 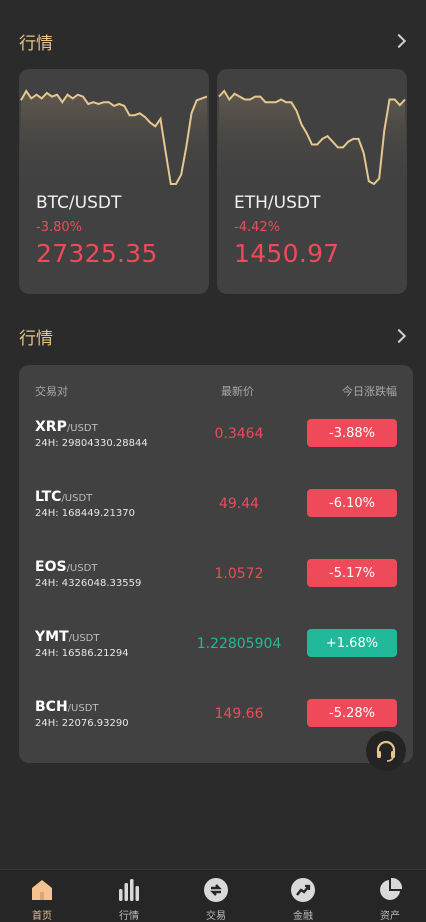 I want to click on ticker-change: -4.42%, so click(x=257, y=227).